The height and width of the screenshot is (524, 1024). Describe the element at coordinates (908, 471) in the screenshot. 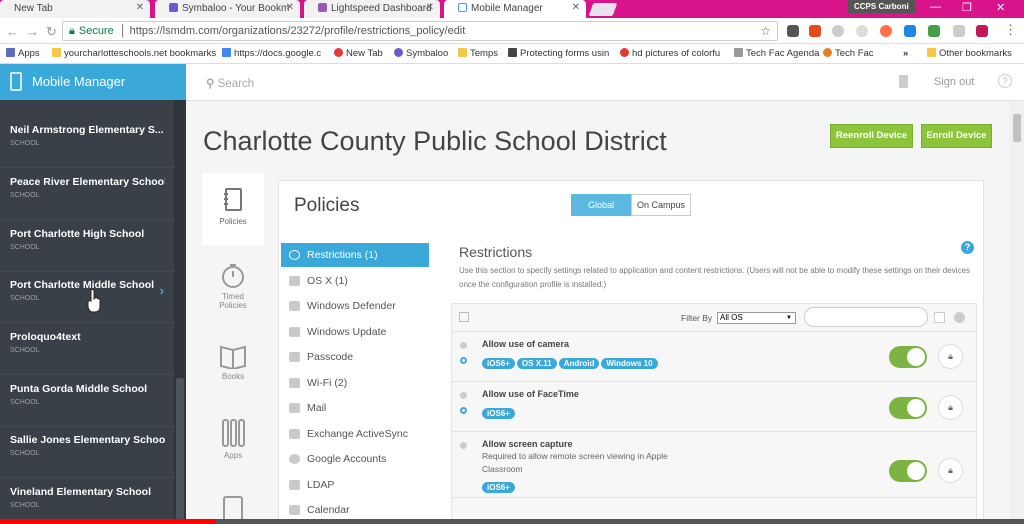

I see `screen-capture-toggle` at that location.